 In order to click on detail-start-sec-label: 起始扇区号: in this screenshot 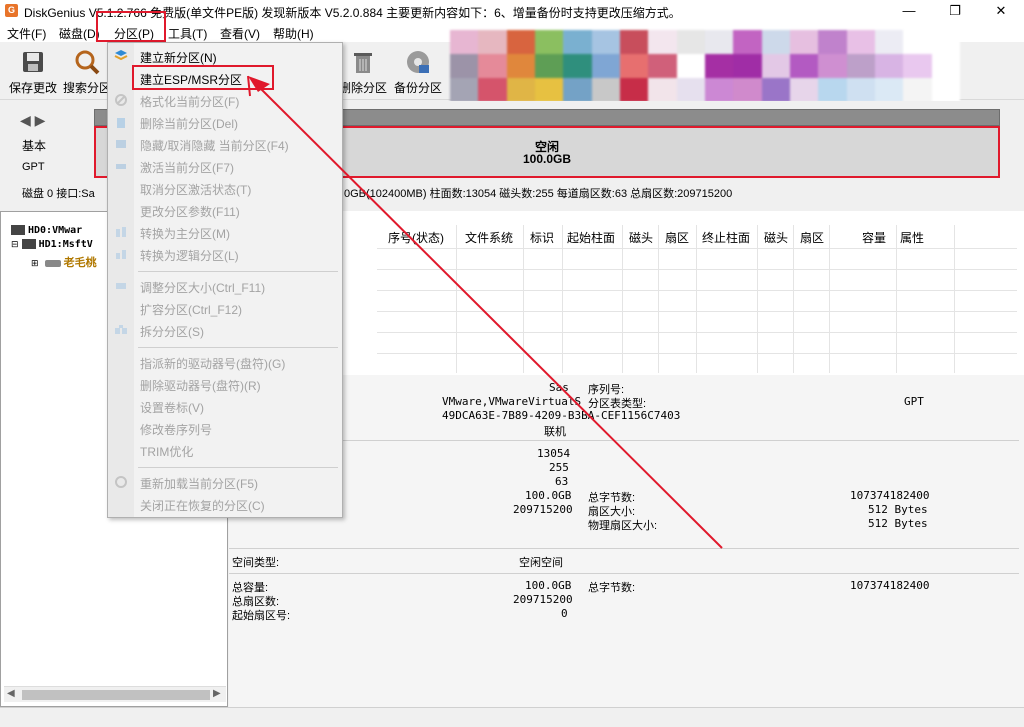, I will do `click(261, 616)`.